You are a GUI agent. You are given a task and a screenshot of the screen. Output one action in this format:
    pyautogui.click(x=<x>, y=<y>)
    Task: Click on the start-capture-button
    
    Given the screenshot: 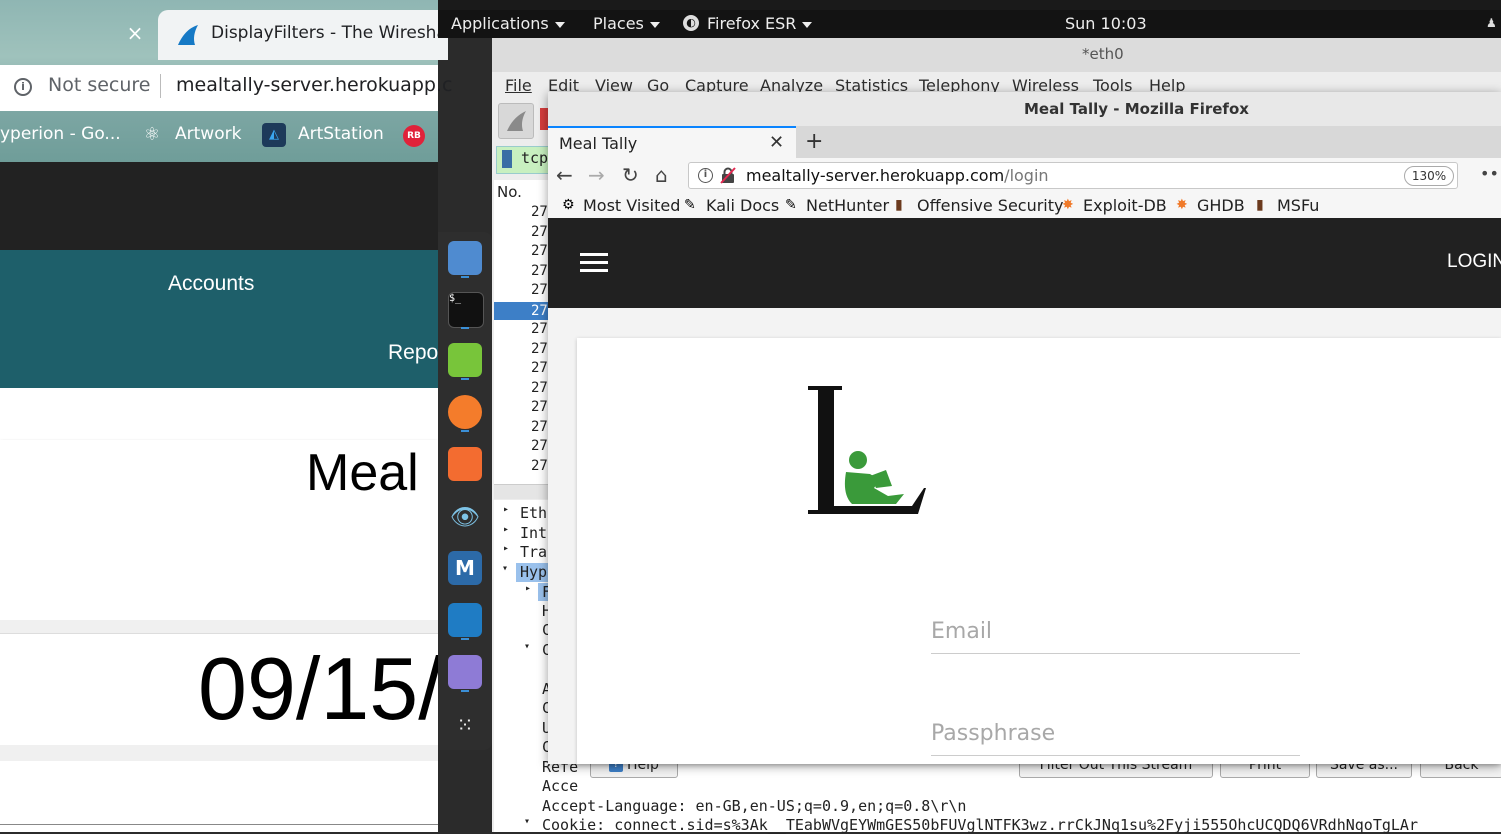 What is the action you would take?
    pyautogui.click(x=516, y=121)
    